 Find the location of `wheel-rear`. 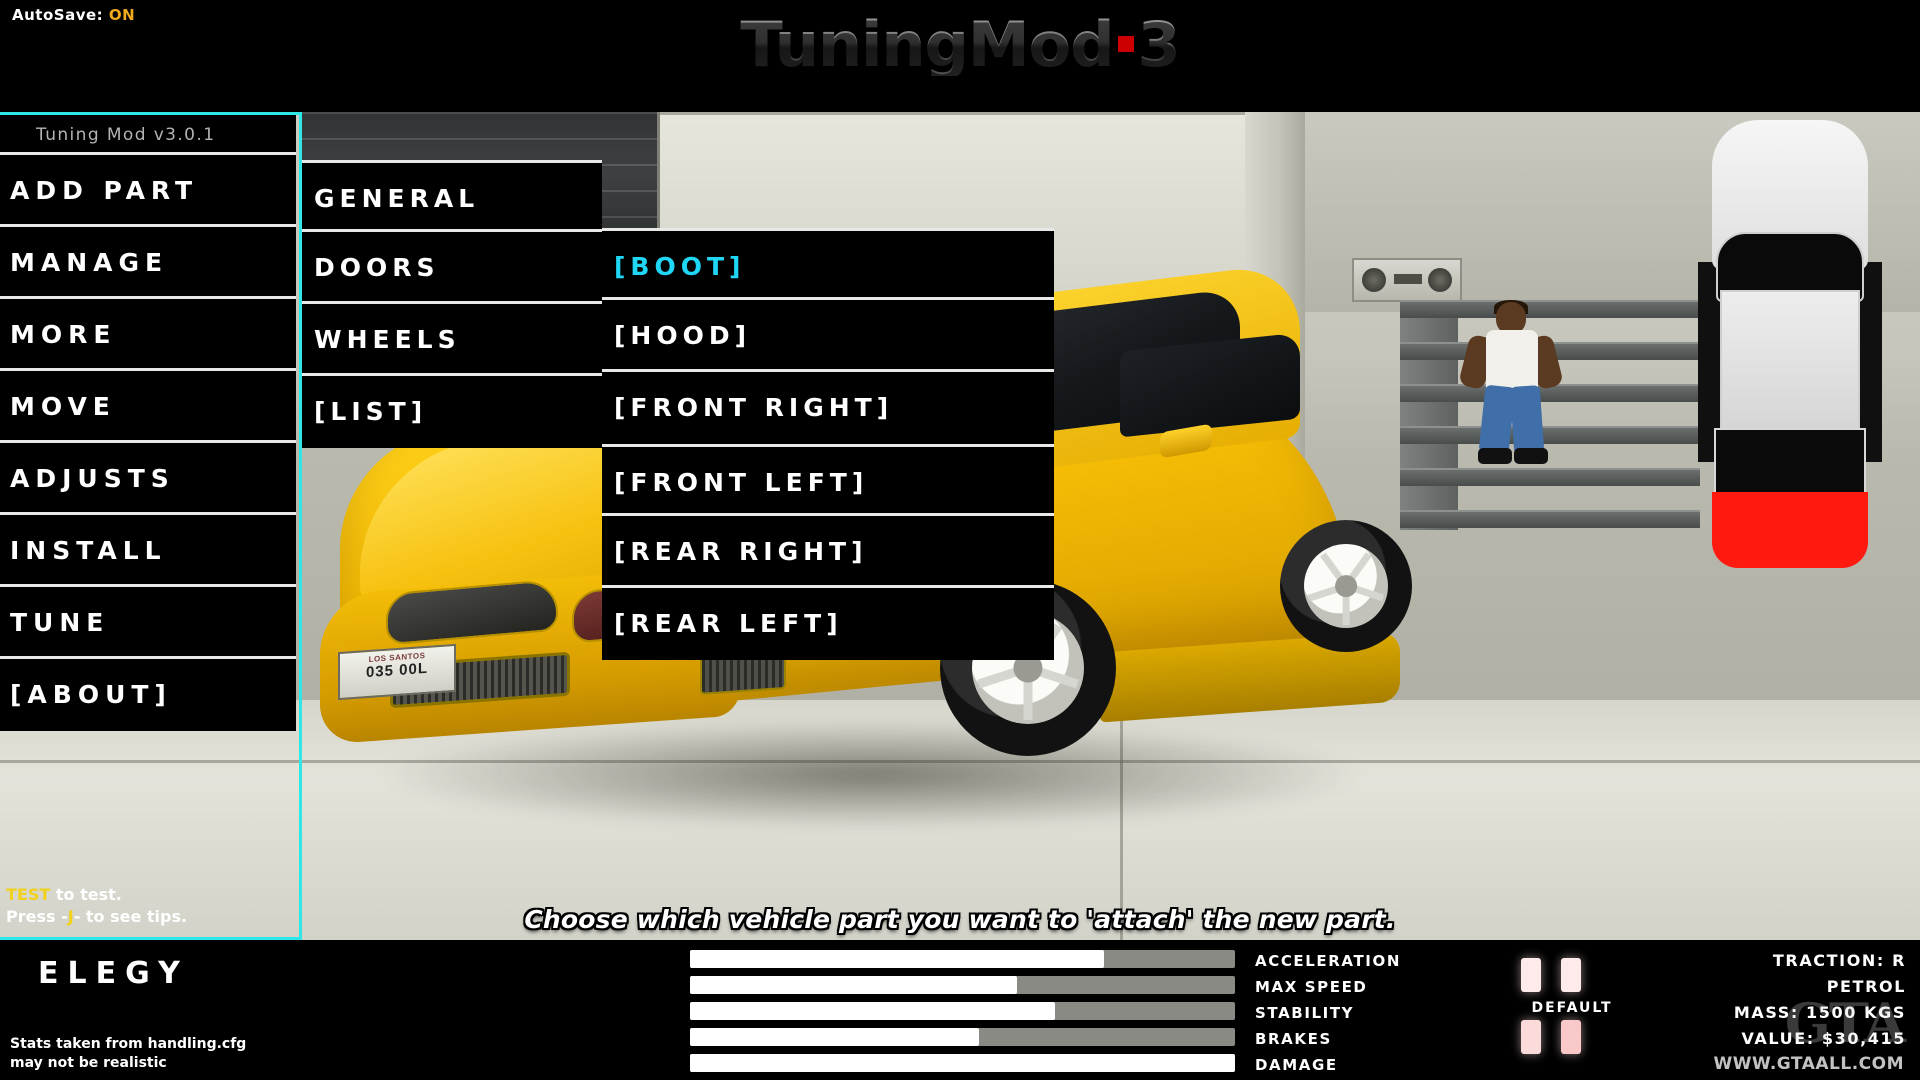

wheel-rear is located at coordinates (1346, 586).